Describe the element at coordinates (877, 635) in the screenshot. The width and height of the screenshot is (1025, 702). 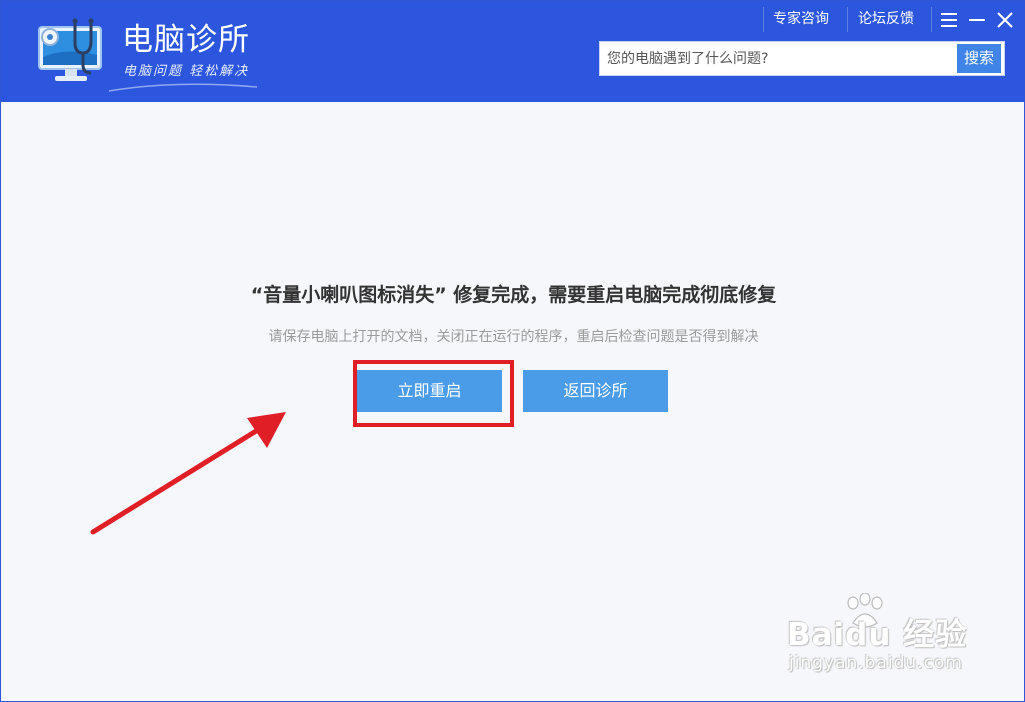
I see `watermark-main: Baidu 经验` at that location.